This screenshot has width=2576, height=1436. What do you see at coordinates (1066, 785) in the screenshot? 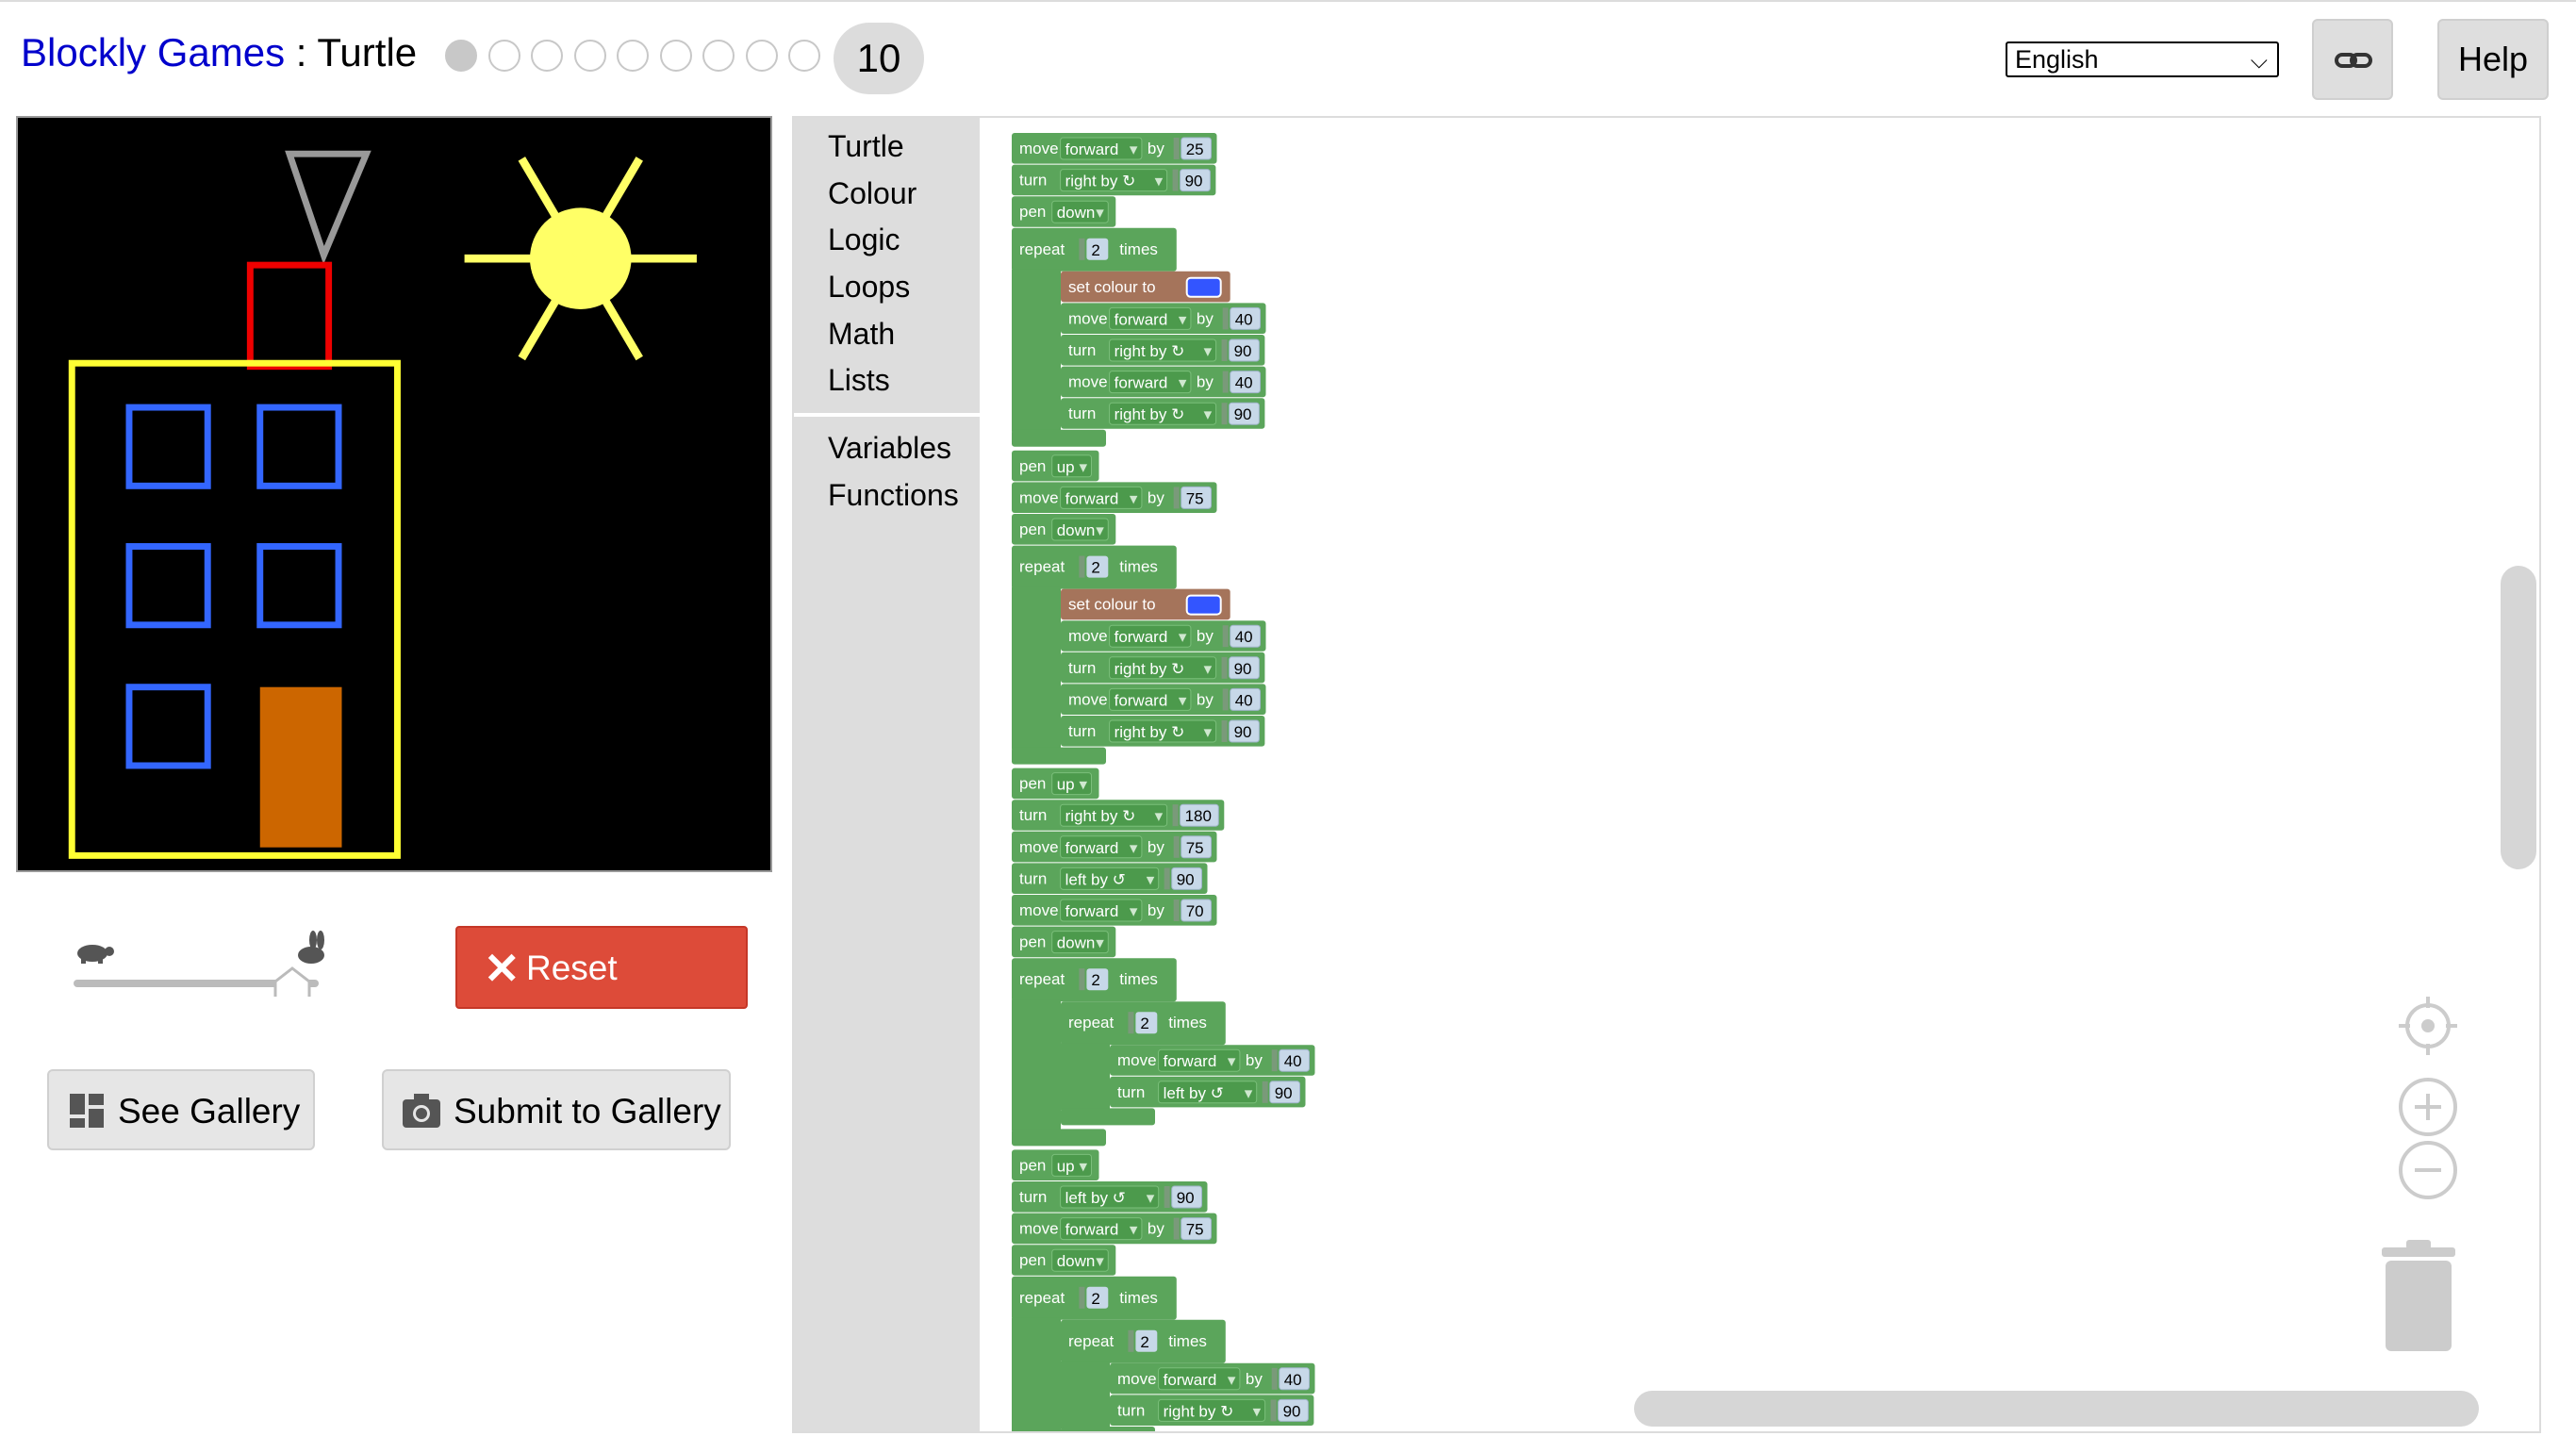
I see `pen-state-dropdown-text: up` at bounding box center [1066, 785].